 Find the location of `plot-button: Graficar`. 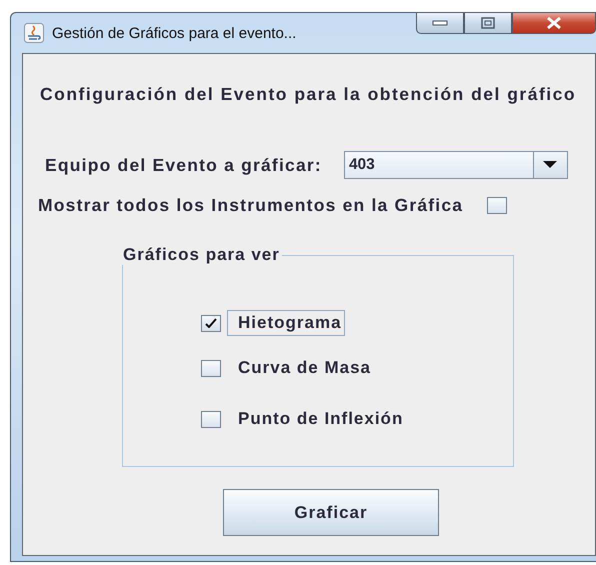

plot-button: Graficar is located at coordinates (331, 512).